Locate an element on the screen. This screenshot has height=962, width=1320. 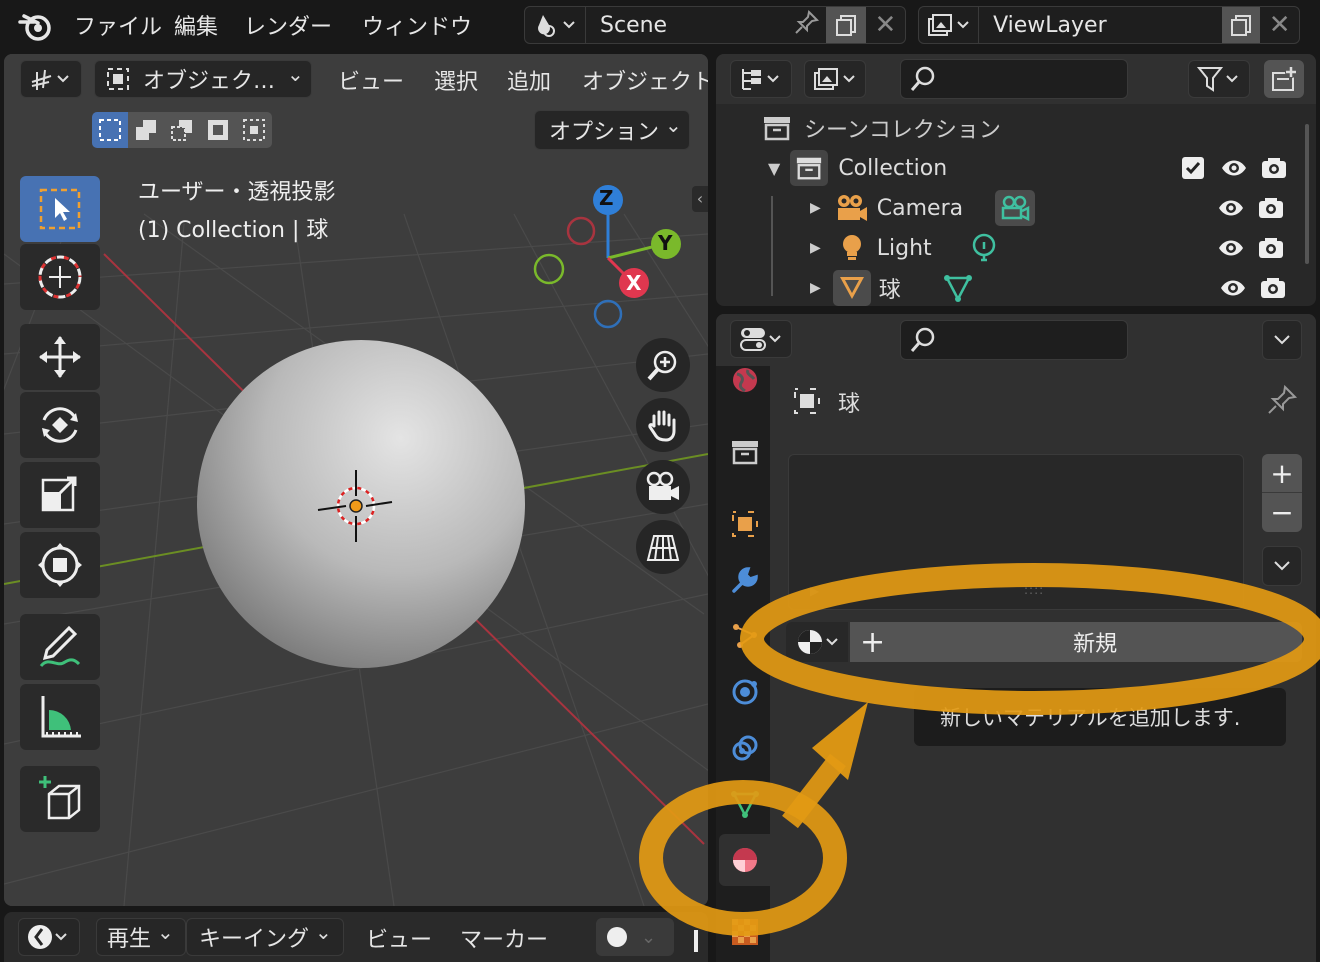
pan-button is located at coordinates (663, 425).